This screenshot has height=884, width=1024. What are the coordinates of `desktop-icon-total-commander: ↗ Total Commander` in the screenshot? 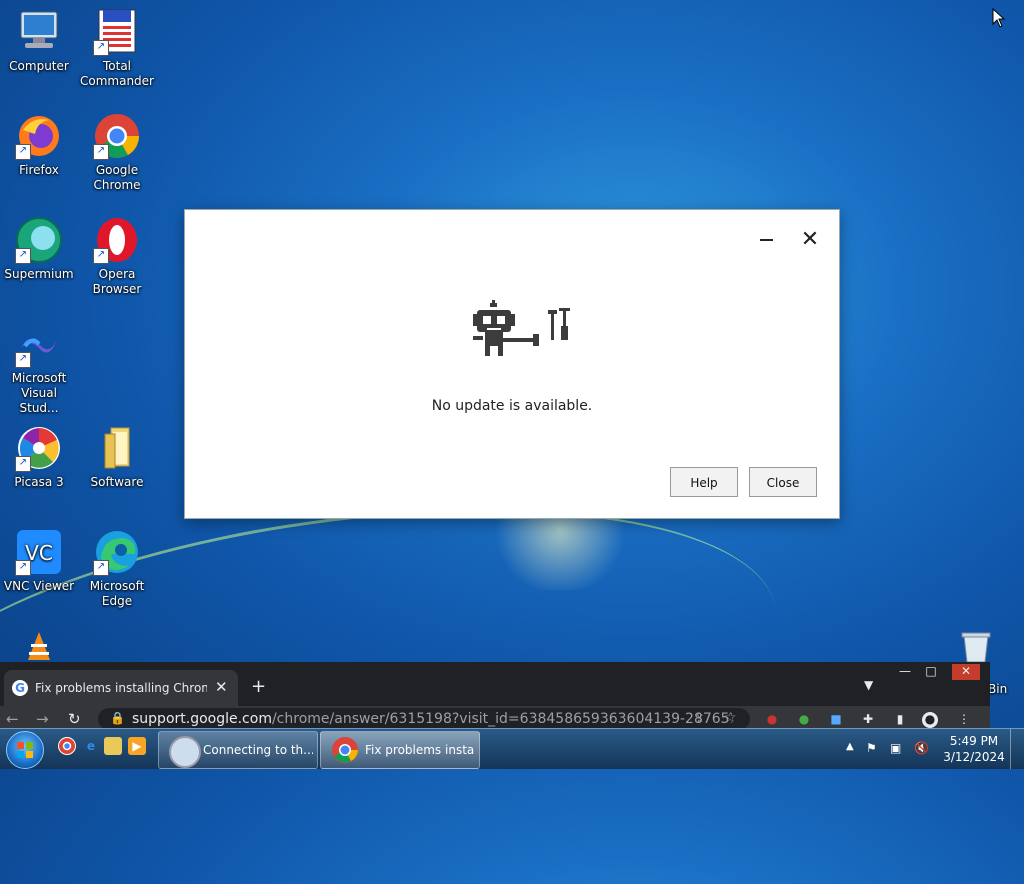 It's located at (117, 48).